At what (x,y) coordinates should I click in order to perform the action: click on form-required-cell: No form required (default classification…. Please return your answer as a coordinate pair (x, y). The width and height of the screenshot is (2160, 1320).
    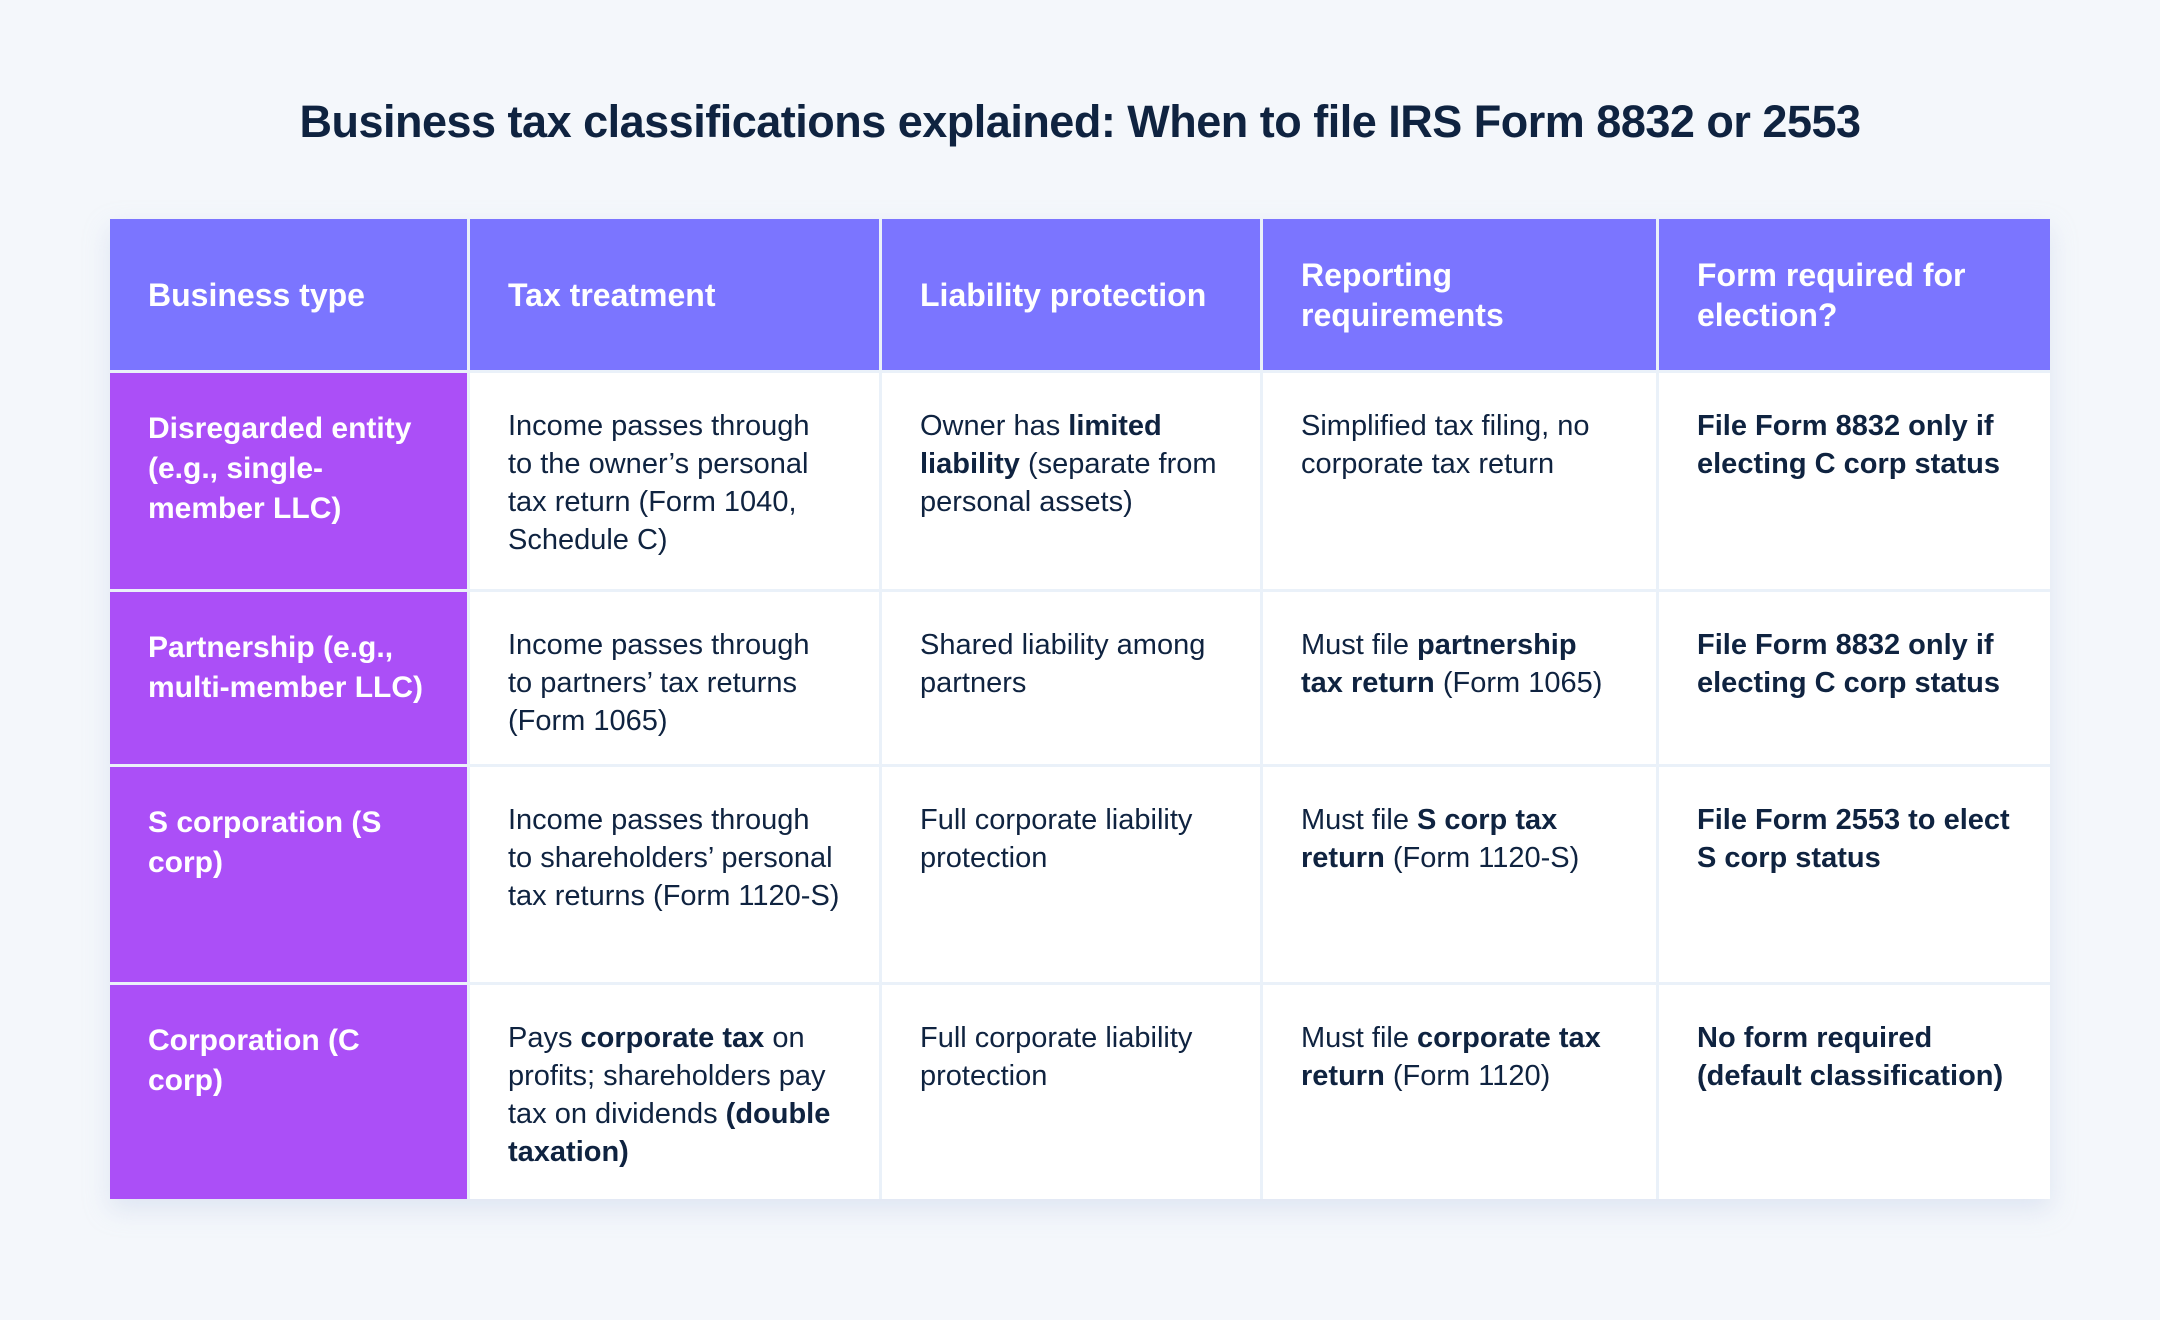
    Looking at the image, I should click on (1854, 1092).